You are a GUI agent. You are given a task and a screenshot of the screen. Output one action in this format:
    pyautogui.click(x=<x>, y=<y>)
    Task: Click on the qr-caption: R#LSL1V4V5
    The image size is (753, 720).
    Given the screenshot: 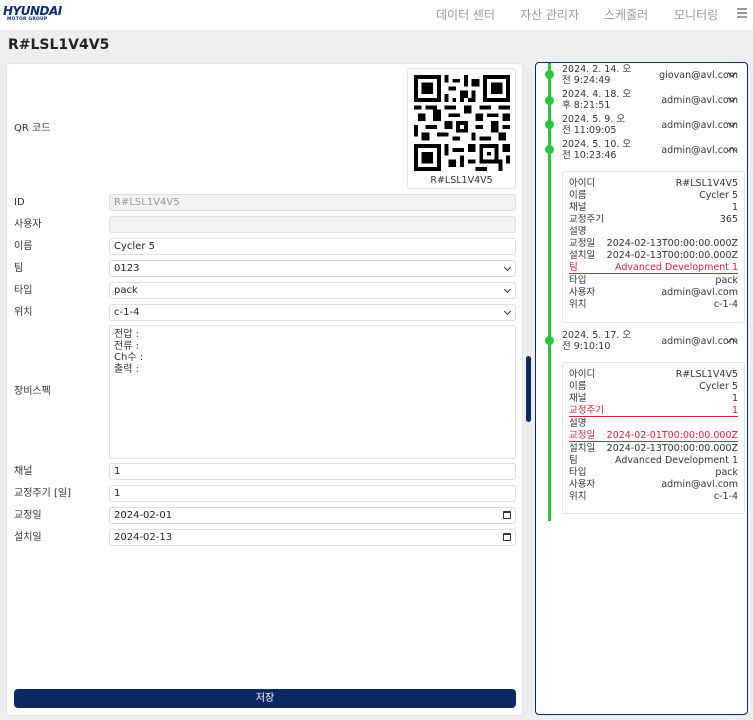 What is the action you would take?
    pyautogui.click(x=461, y=180)
    